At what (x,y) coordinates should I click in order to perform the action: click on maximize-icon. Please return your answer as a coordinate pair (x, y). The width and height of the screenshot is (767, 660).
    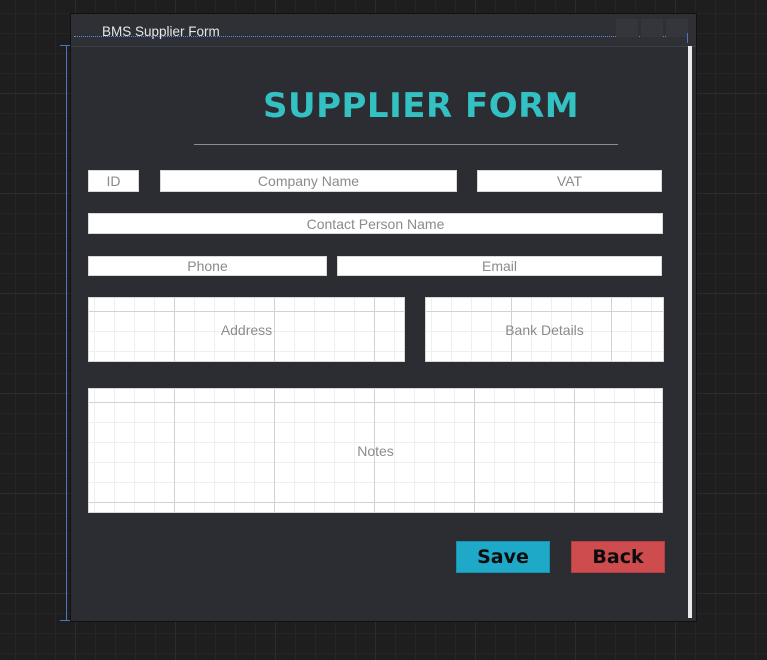
    Looking at the image, I should click on (652, 28).